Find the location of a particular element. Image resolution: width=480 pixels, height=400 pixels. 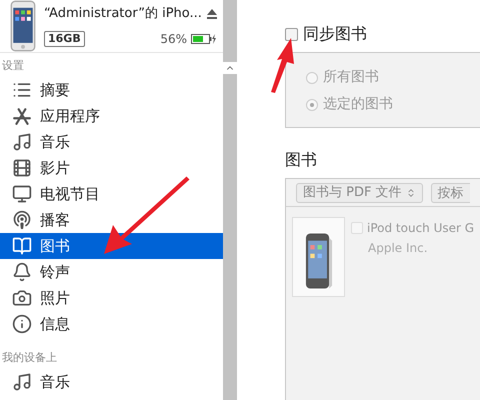

sync-checkbox is located at coordinates (291, 34).